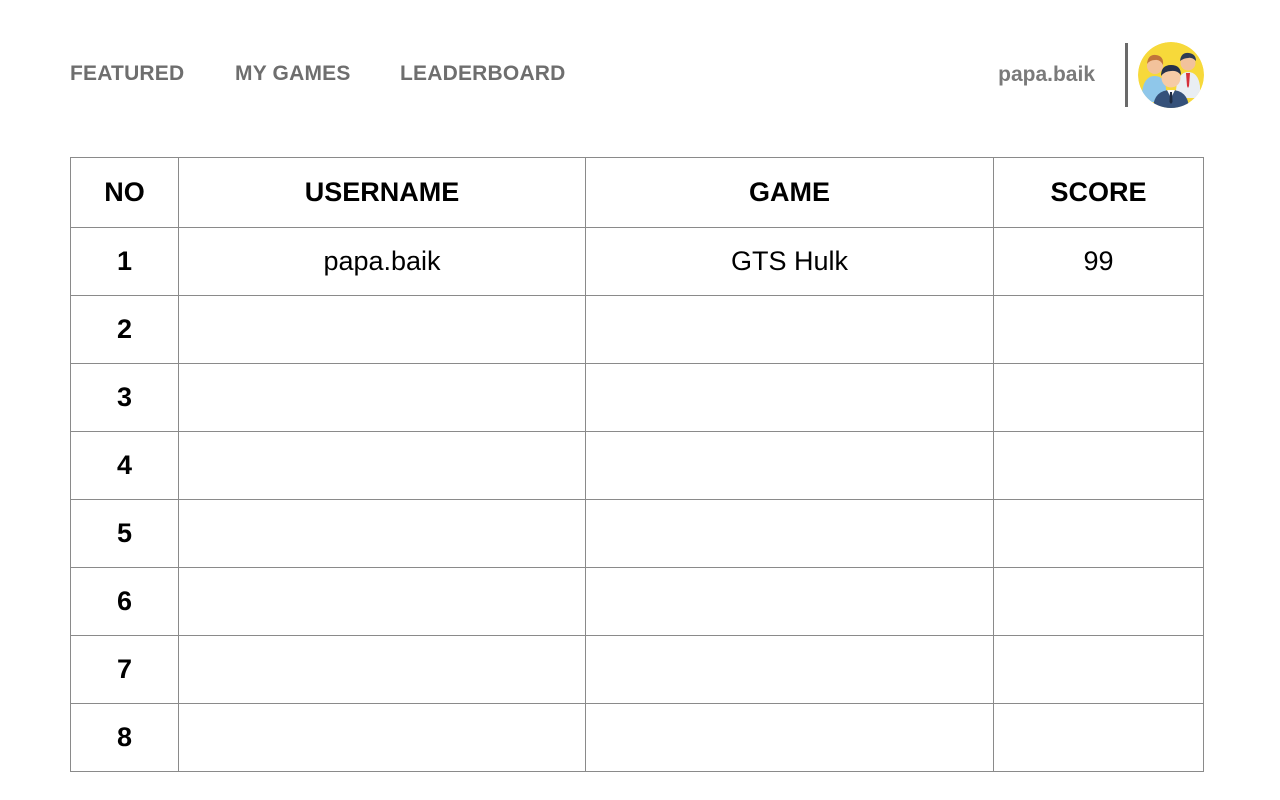 This screenshot has width=1280, height=800. I want to click on cell-game: GTS Hulk, so click(789, 261).